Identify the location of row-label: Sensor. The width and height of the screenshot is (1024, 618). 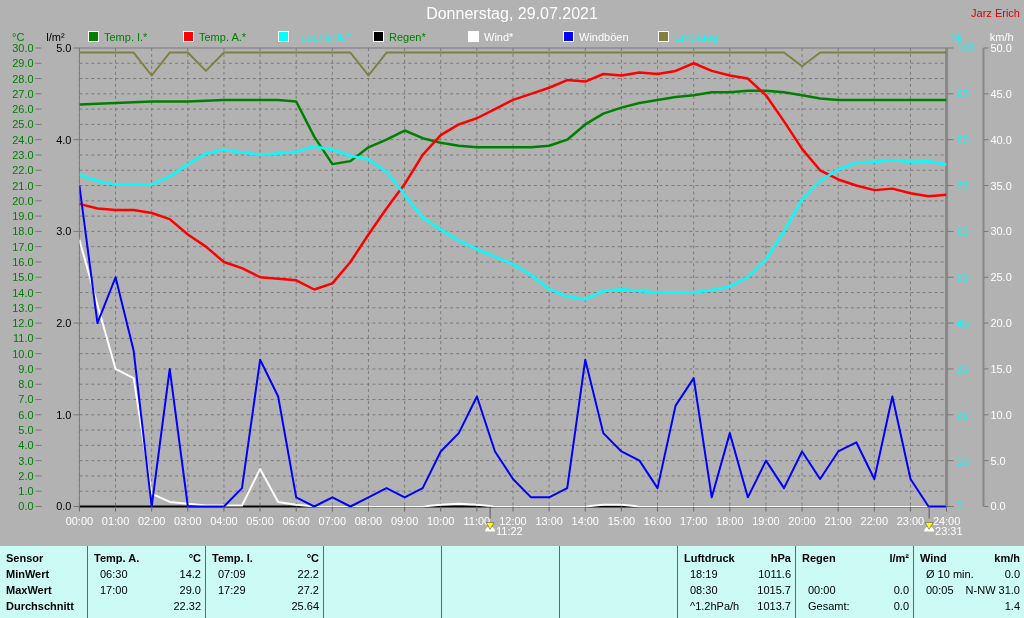
(25, 559).